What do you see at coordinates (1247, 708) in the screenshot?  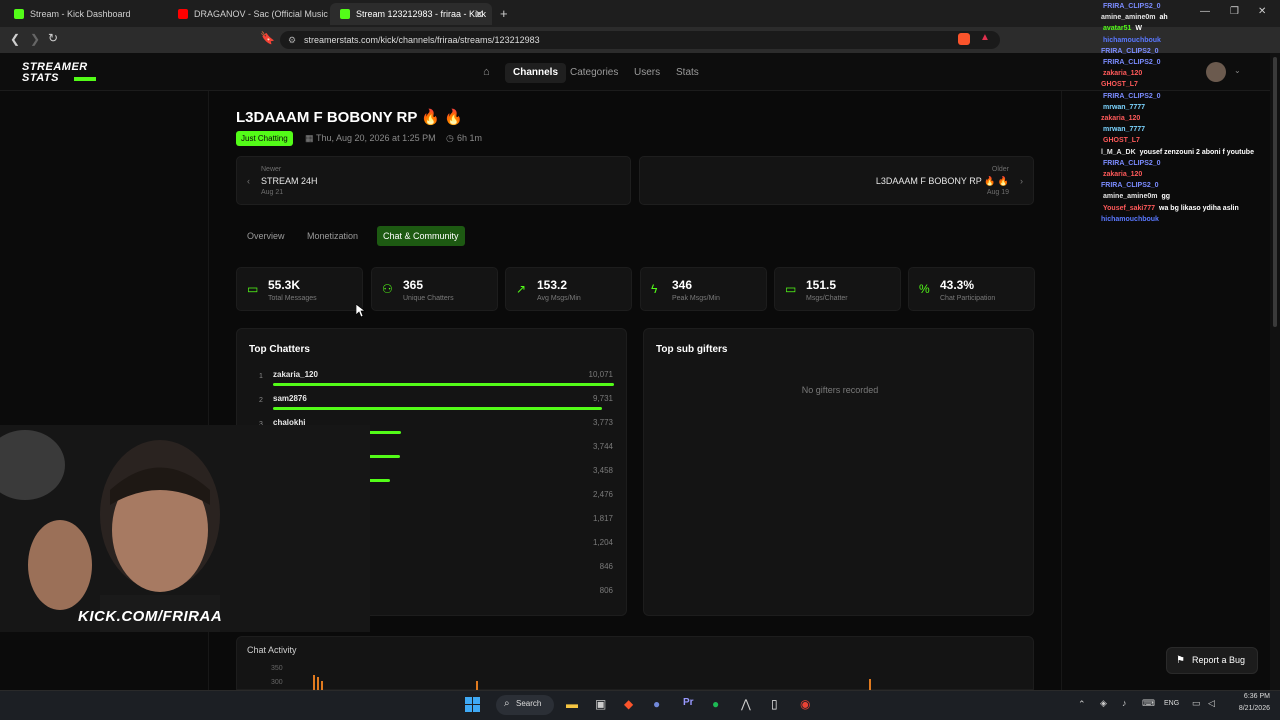 I see `taskbar-date: 8/21/2026` at bounding box center [1247, 708].